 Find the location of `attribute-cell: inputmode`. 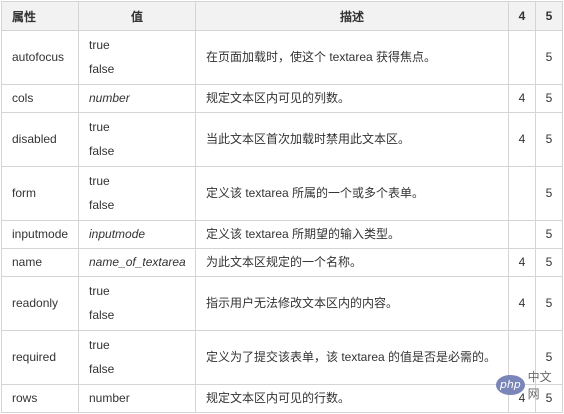

attribute-cell: inputmode is located at coordinates (40, 234).